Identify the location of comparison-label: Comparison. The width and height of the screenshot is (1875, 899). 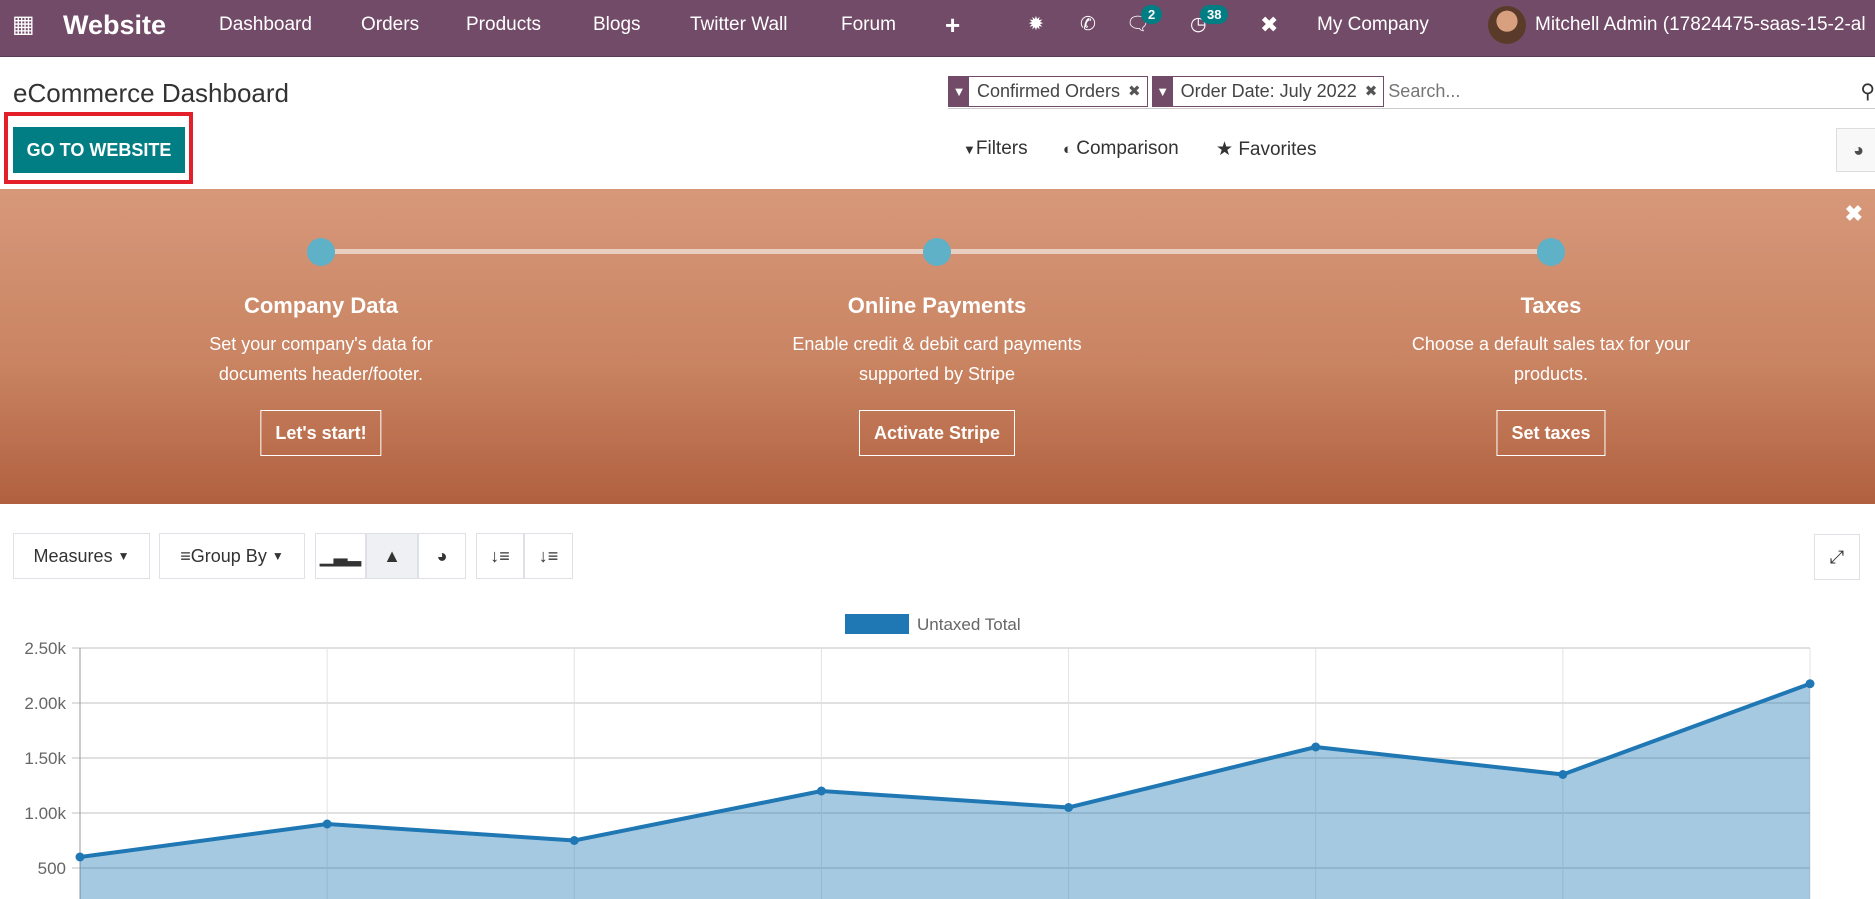
(1127, 148).